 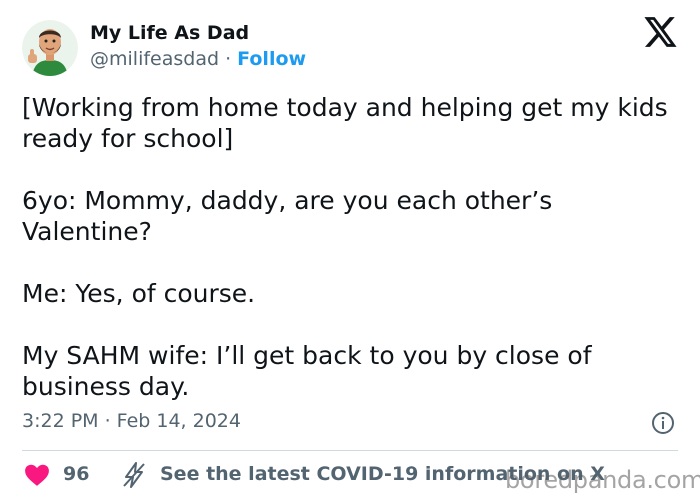 I want to click on avatar, so click(x=50, y=48).